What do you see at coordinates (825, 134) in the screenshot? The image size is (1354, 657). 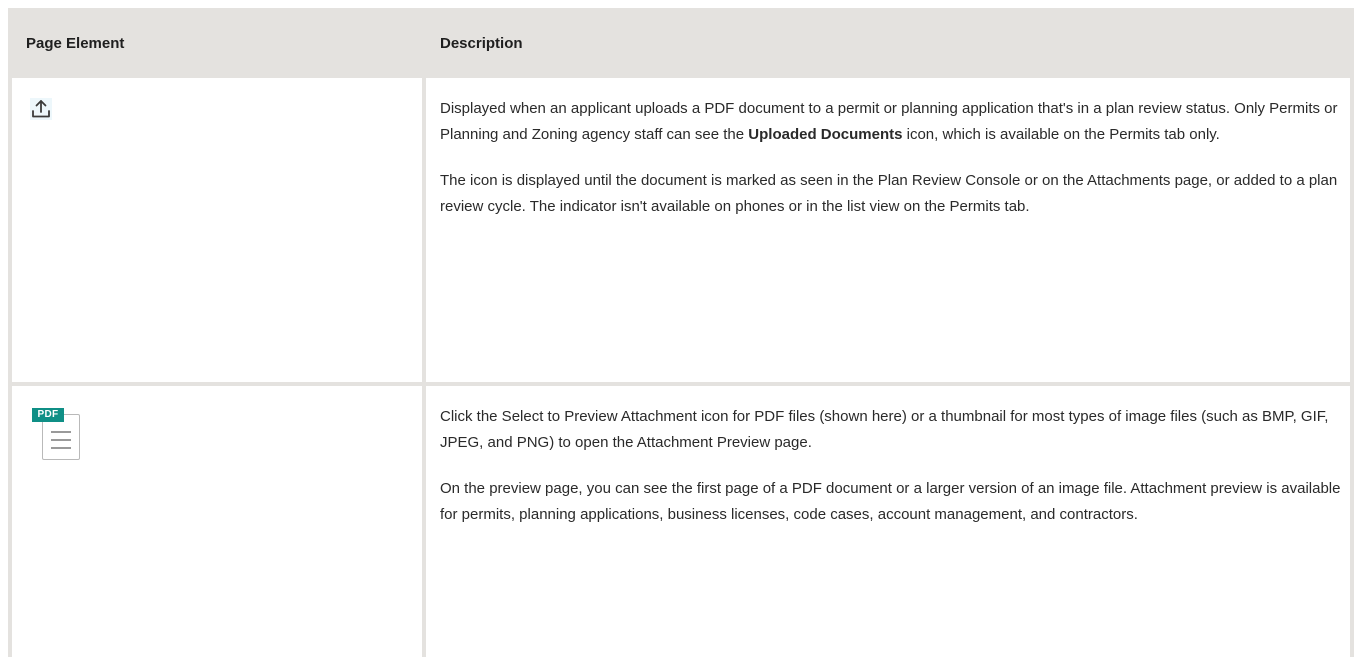 I see `uploaded-documents-term: Uploaded Documents` at bounding box center [825, 134].